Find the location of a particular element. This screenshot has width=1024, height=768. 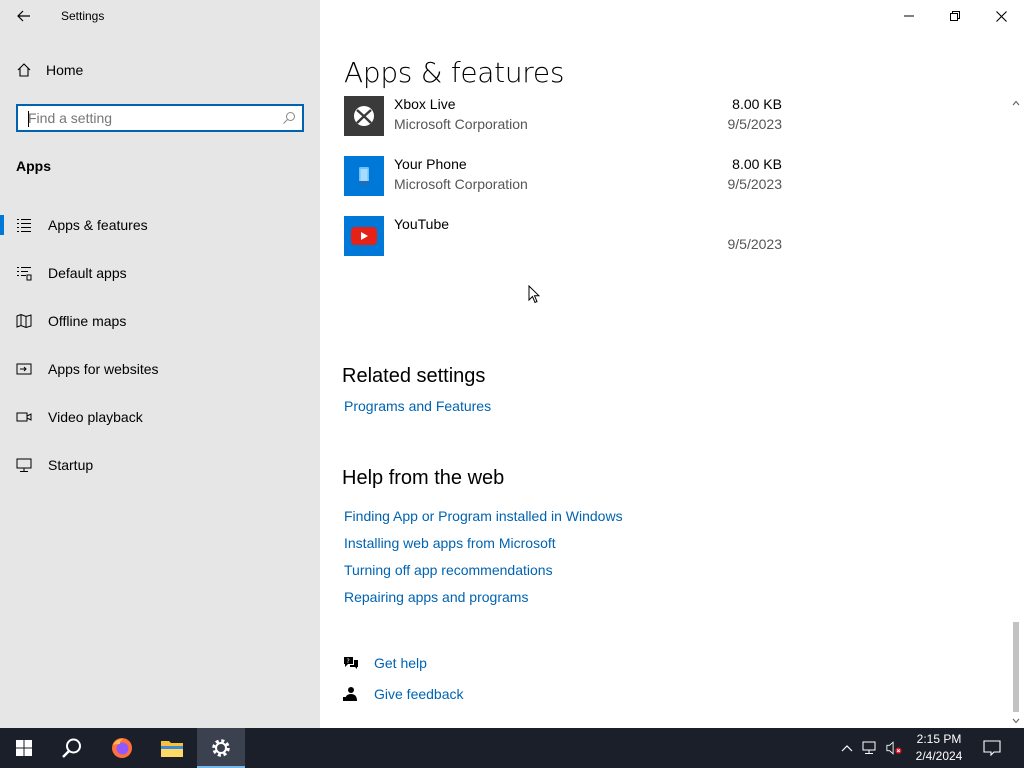

minimize-icon is located at coordinates (909, 16).